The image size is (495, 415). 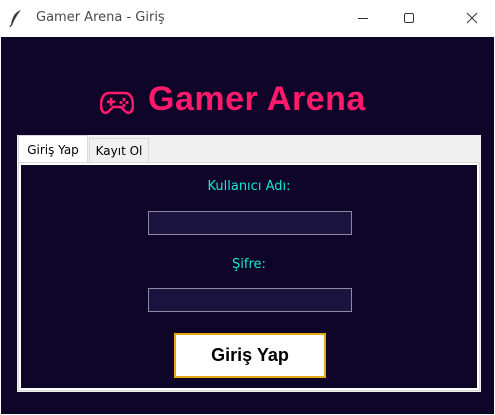 I want to click on tab-label: Giriş Yap, so click(x=53, y=149).